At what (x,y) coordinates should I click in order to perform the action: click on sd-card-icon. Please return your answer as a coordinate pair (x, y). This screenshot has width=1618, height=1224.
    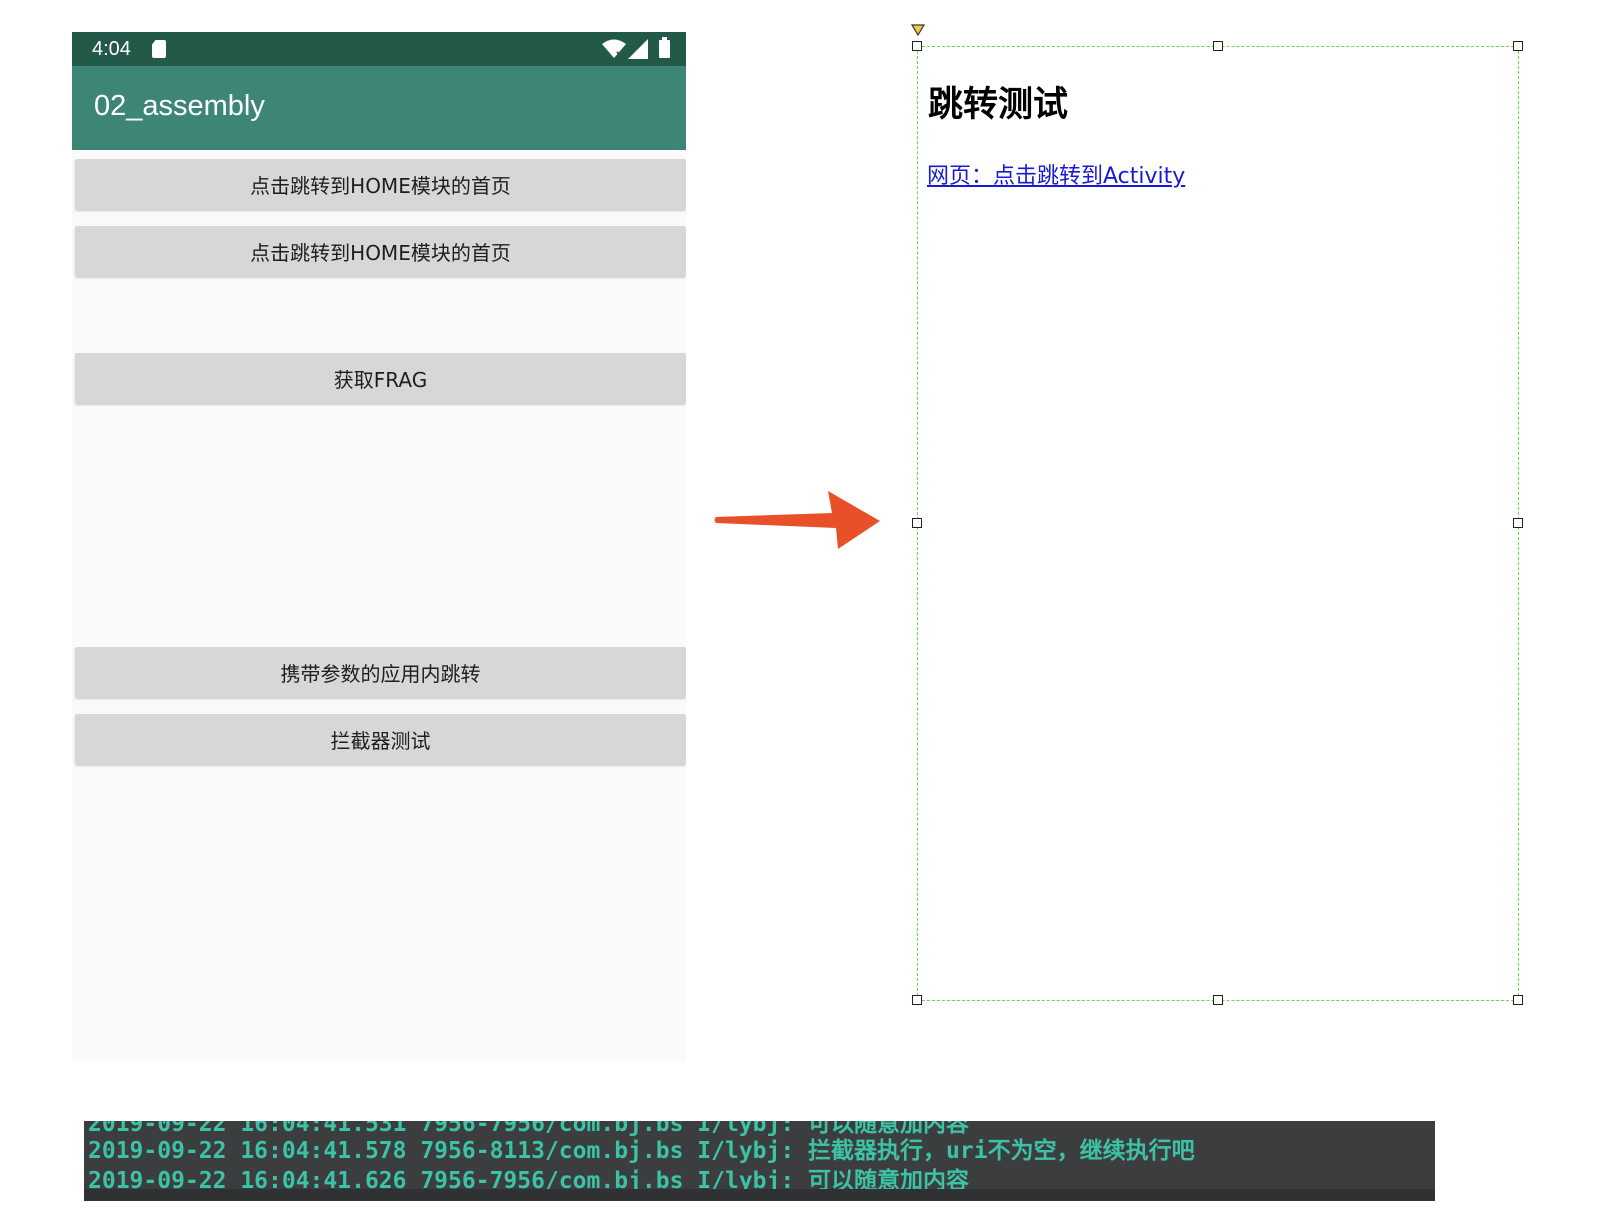
    Looking at the image, I should click on (159, 49).